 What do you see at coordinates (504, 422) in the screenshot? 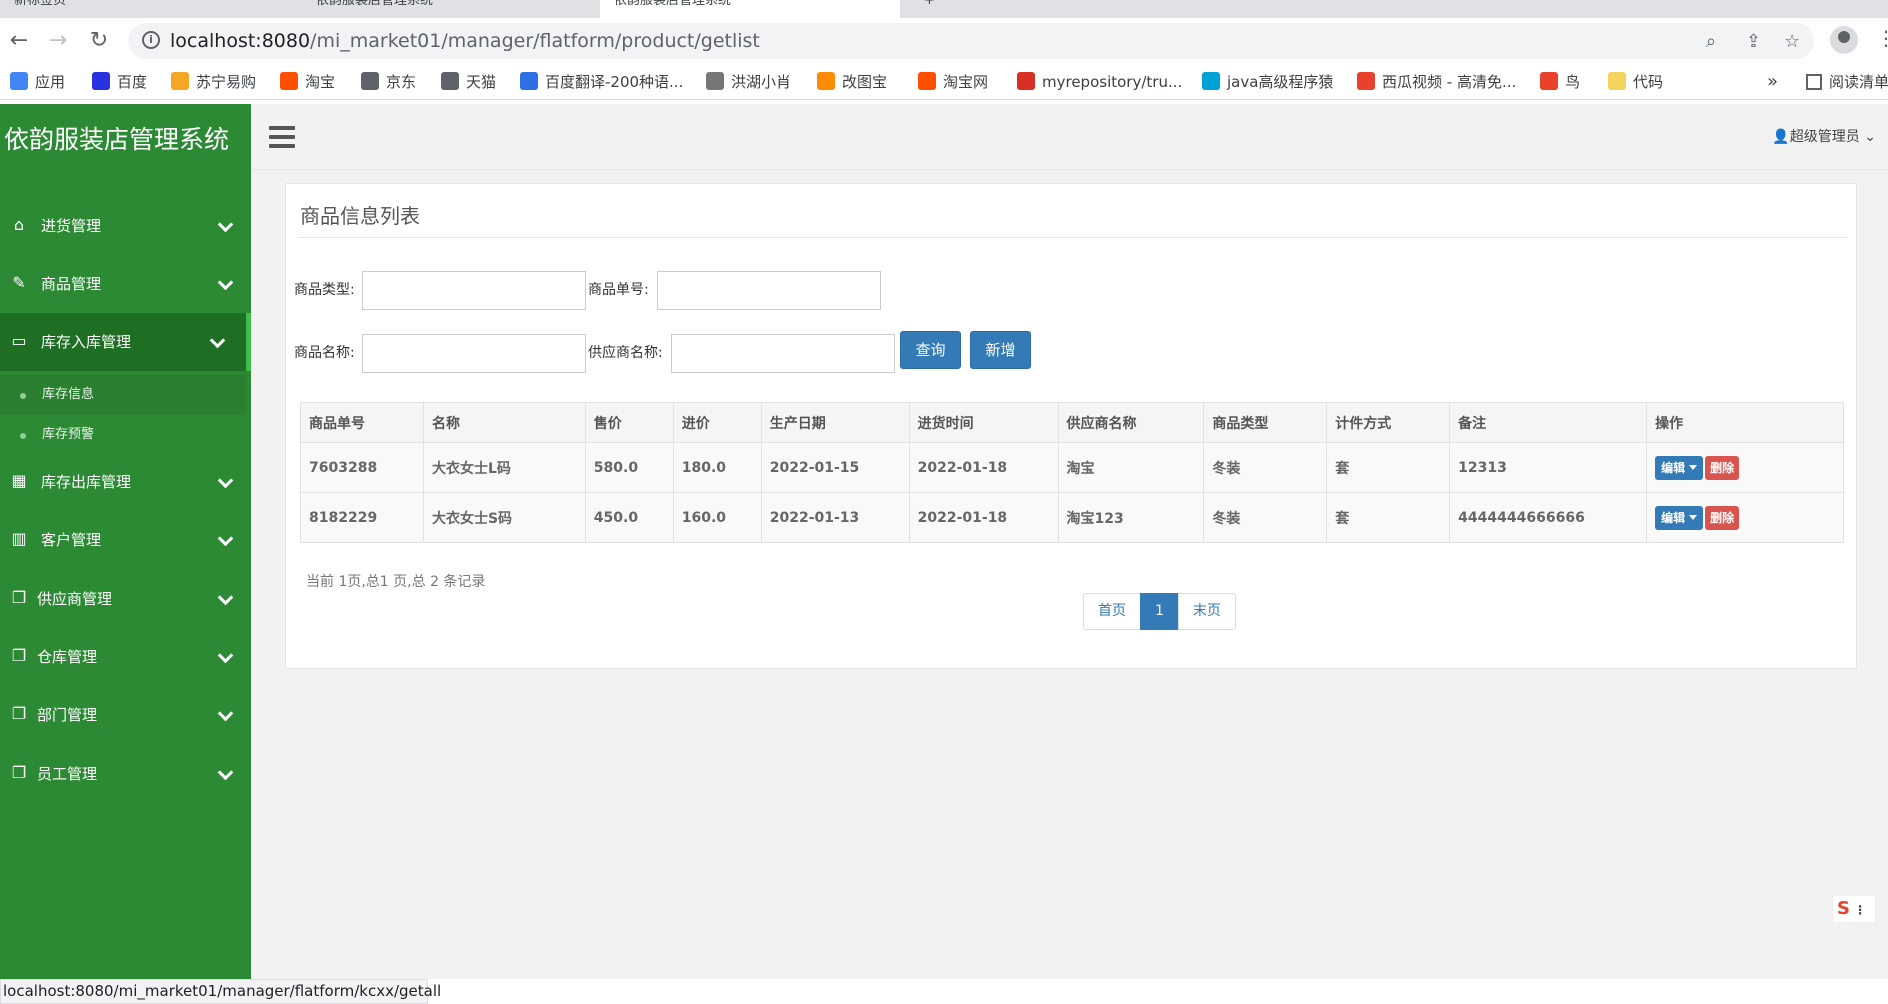
I see `column-header: 名称` at bounding box center [504, 422].